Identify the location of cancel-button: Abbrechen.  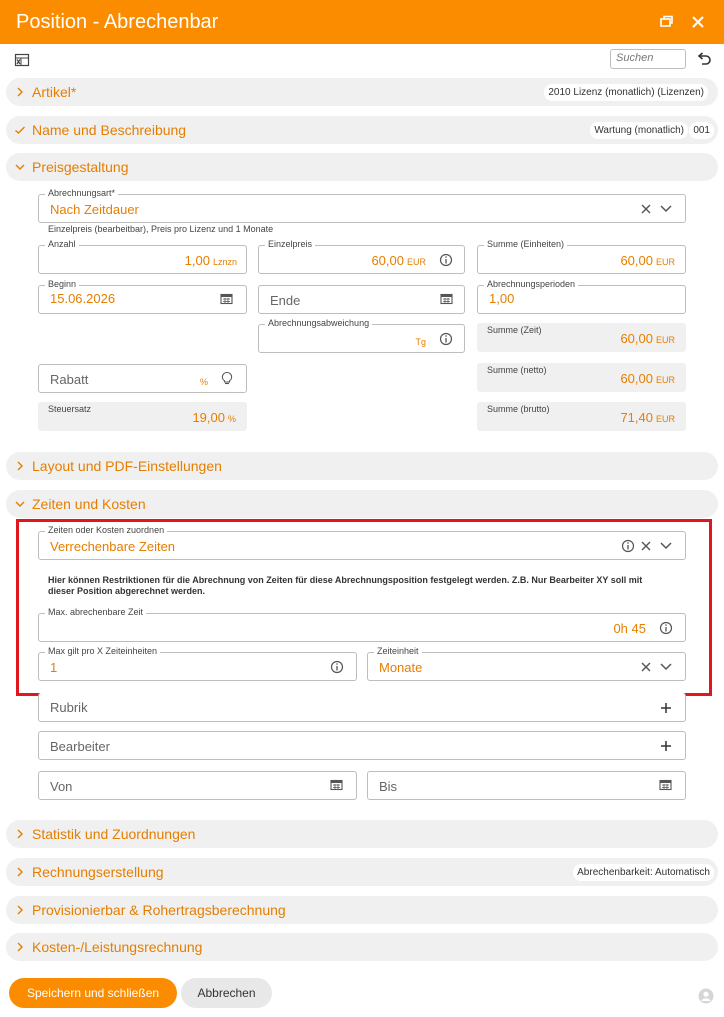
(226, 993).